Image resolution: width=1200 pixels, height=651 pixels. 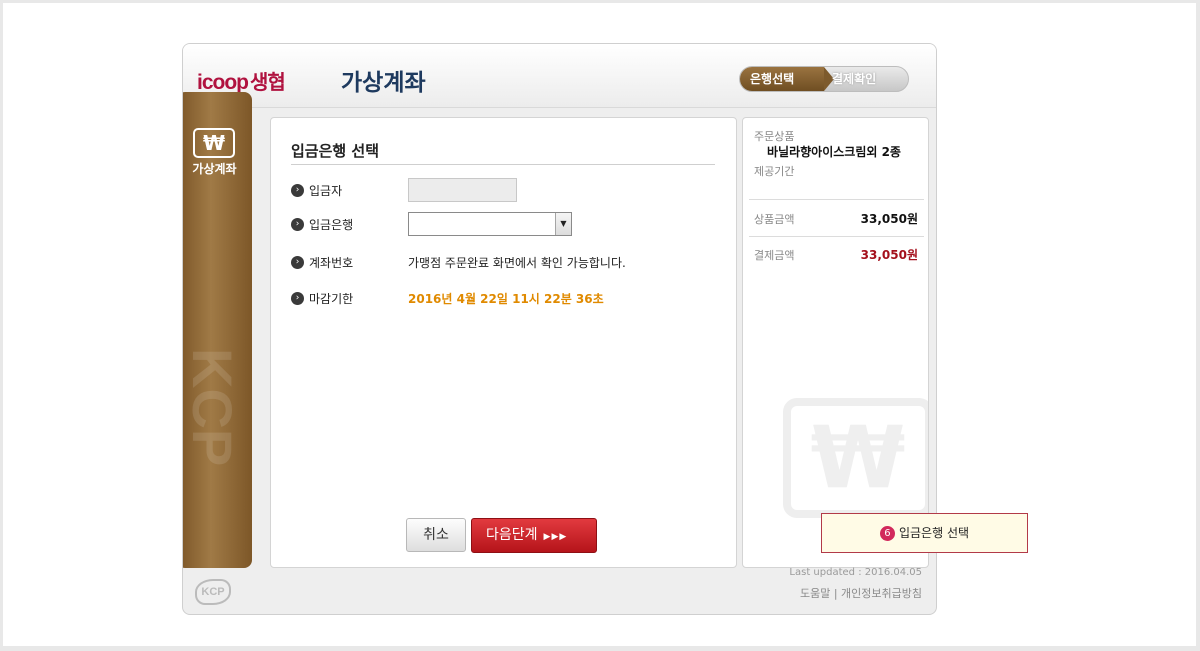 I want to click on account-value: 가맹점 주문완료 화면에서 확인 가능합니다., so click(x=517, y=263).